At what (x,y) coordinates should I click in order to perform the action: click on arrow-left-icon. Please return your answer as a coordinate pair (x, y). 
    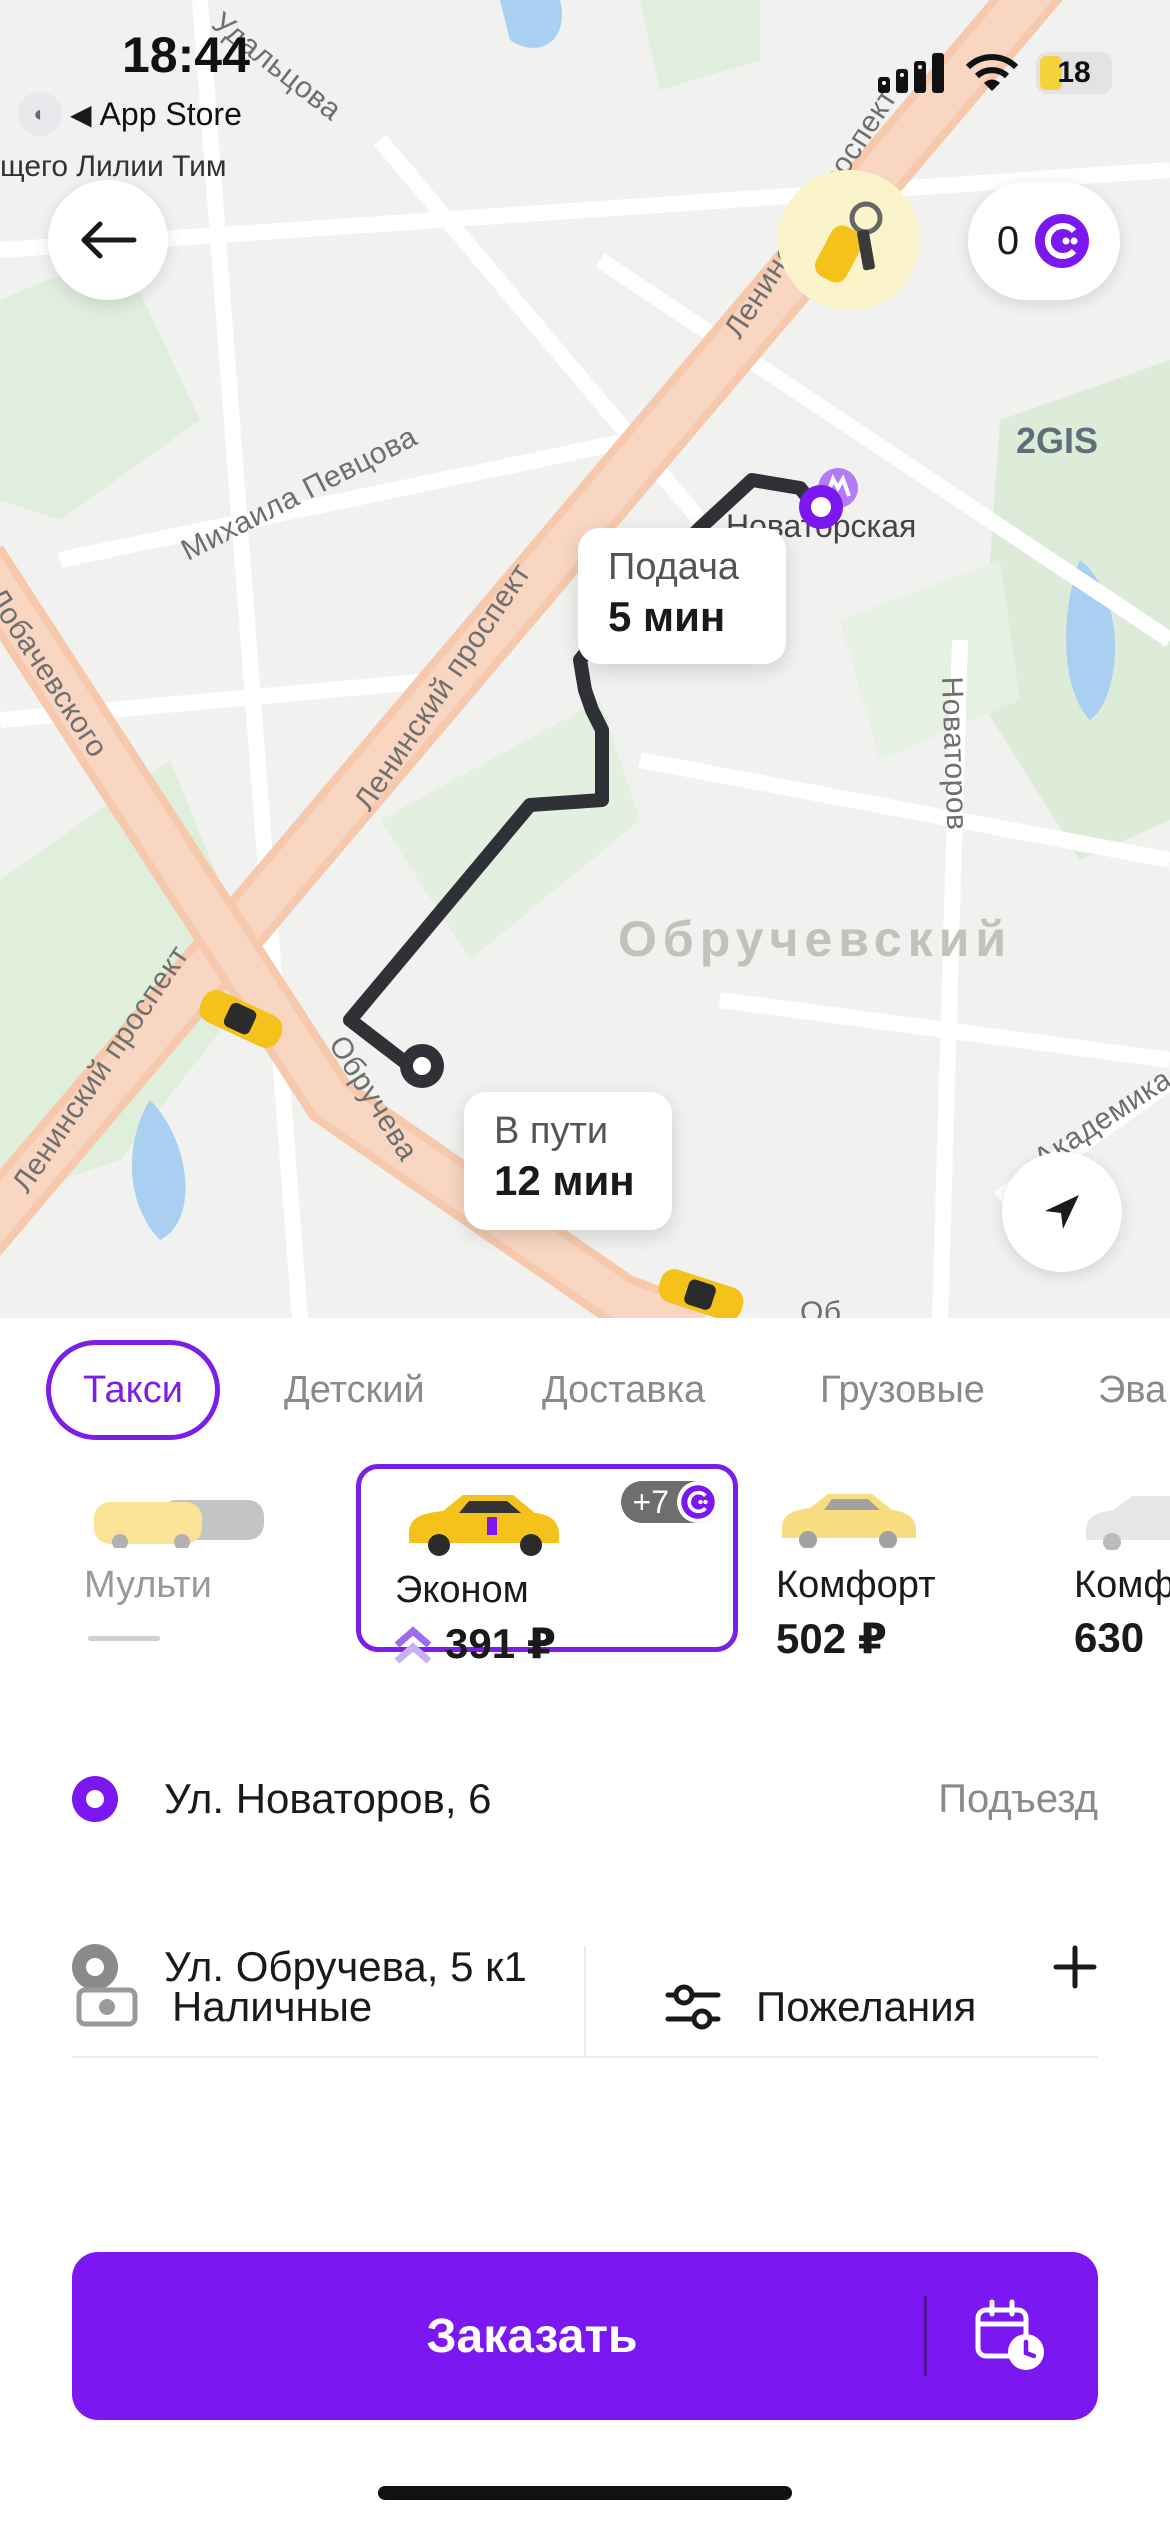
    Looking at the image, I should click on (109, 240).